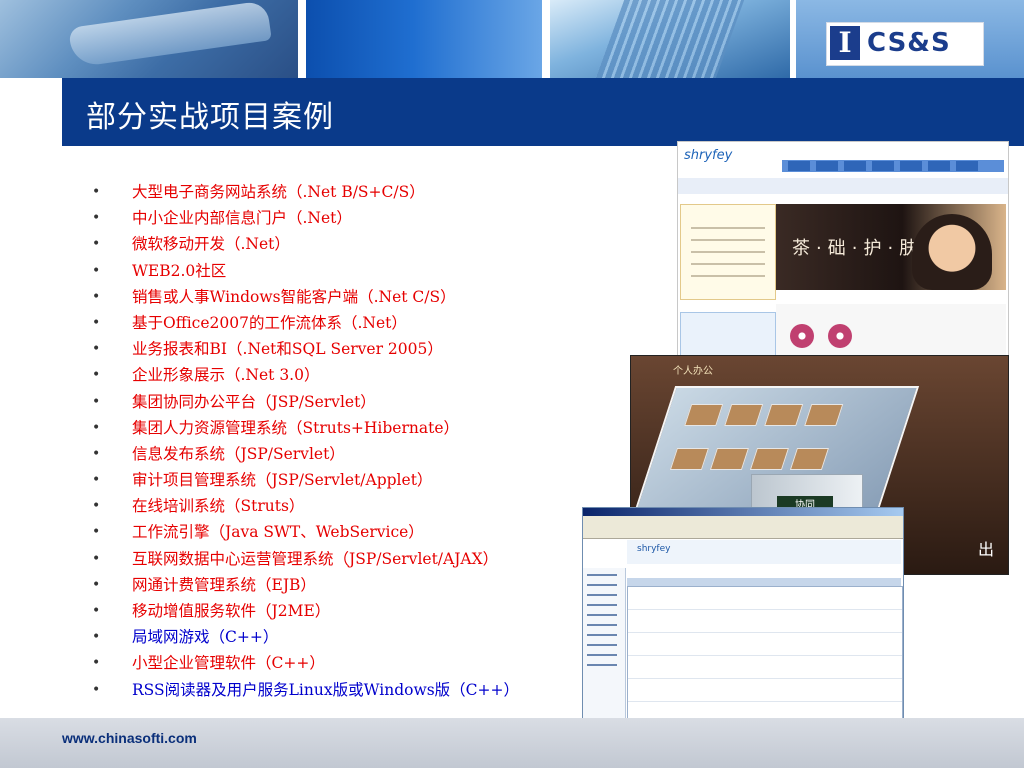 The image size is (1024, 768). I want to click on product-admin-screenshot: shryfey, so click(743, 628).